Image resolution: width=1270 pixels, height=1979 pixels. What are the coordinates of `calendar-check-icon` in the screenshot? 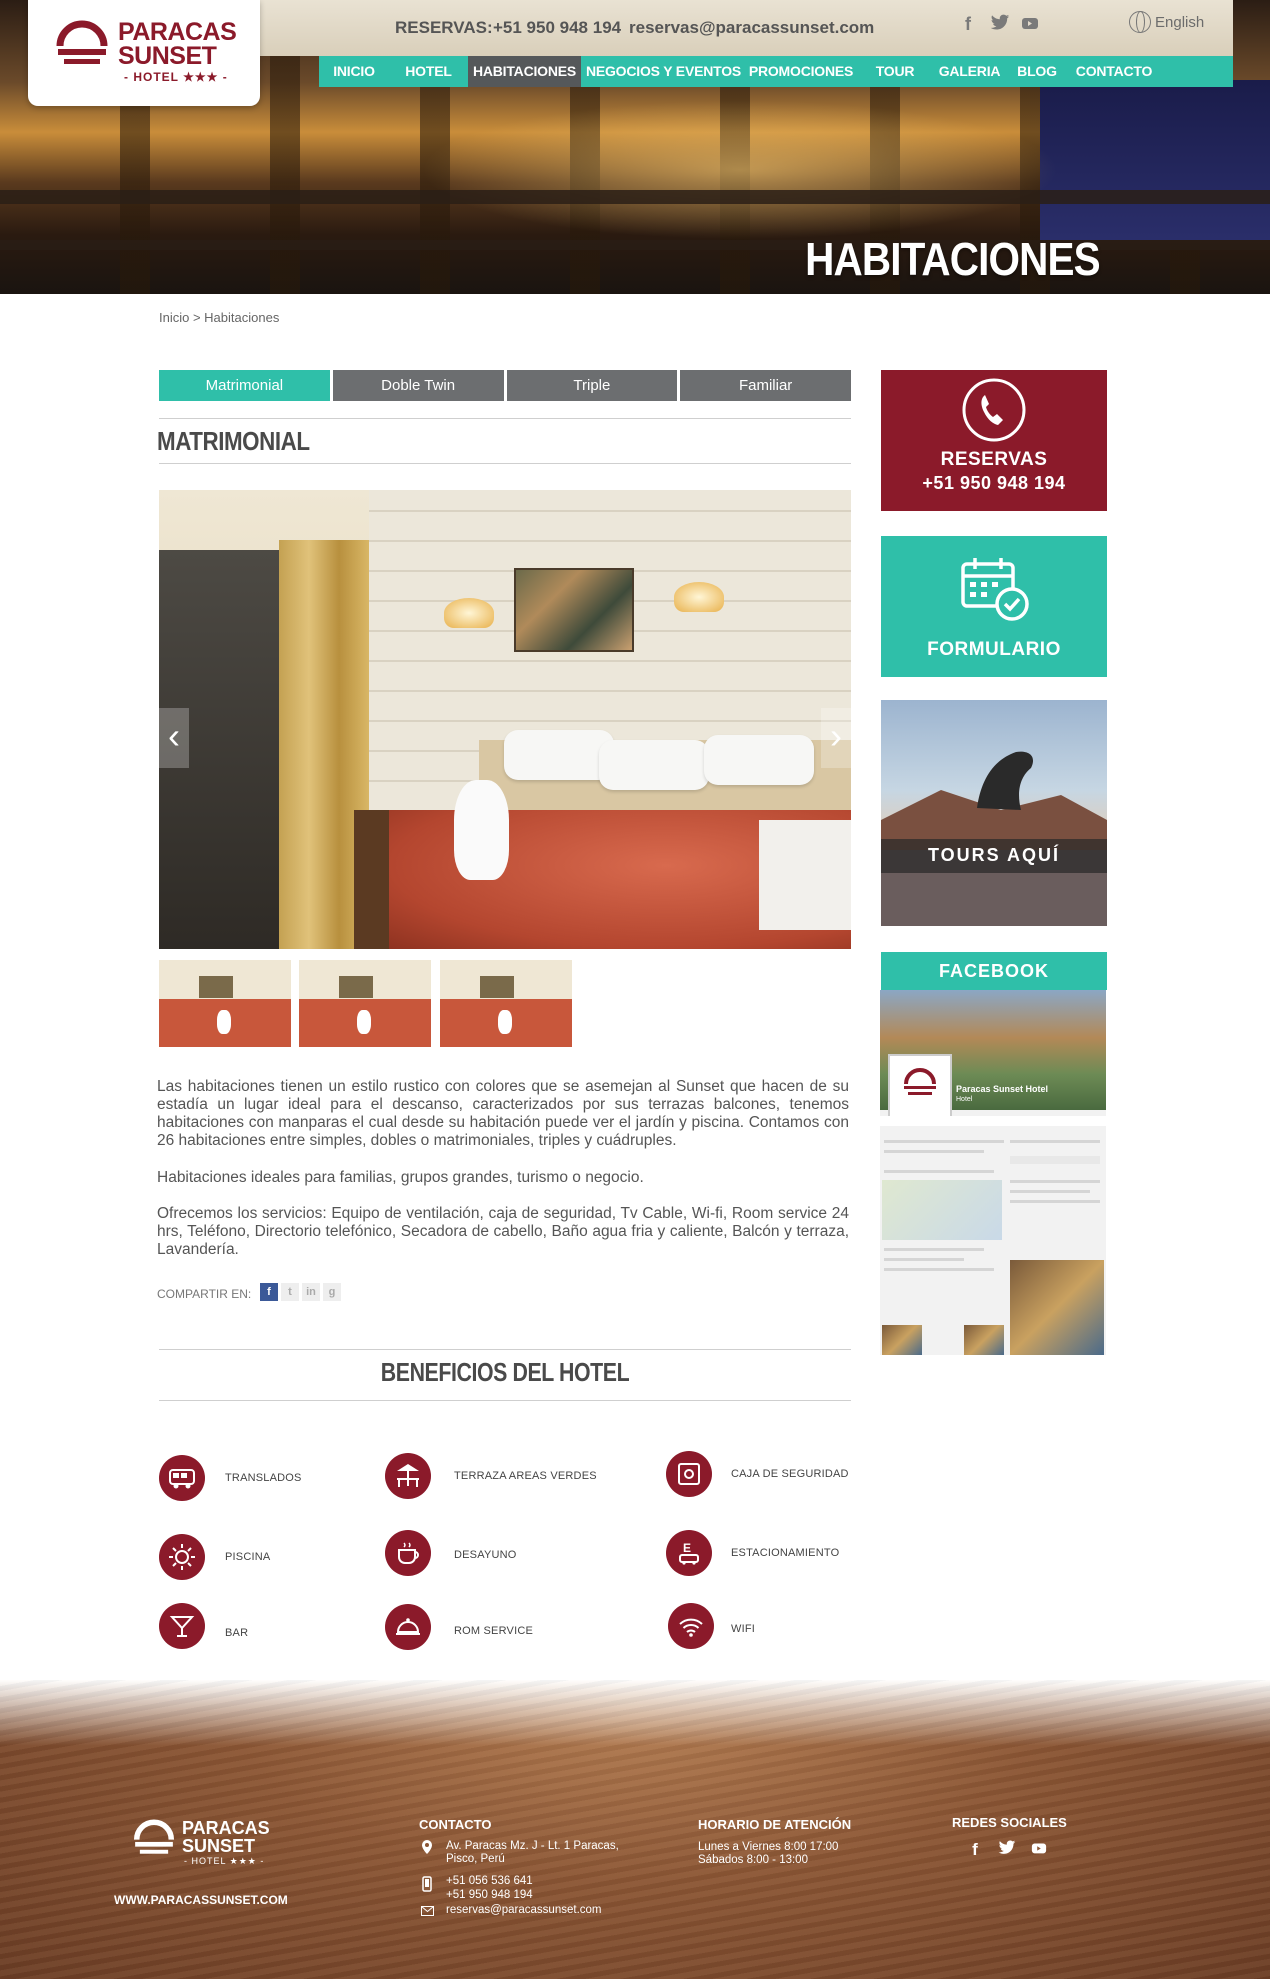 It's located at (995, 589).